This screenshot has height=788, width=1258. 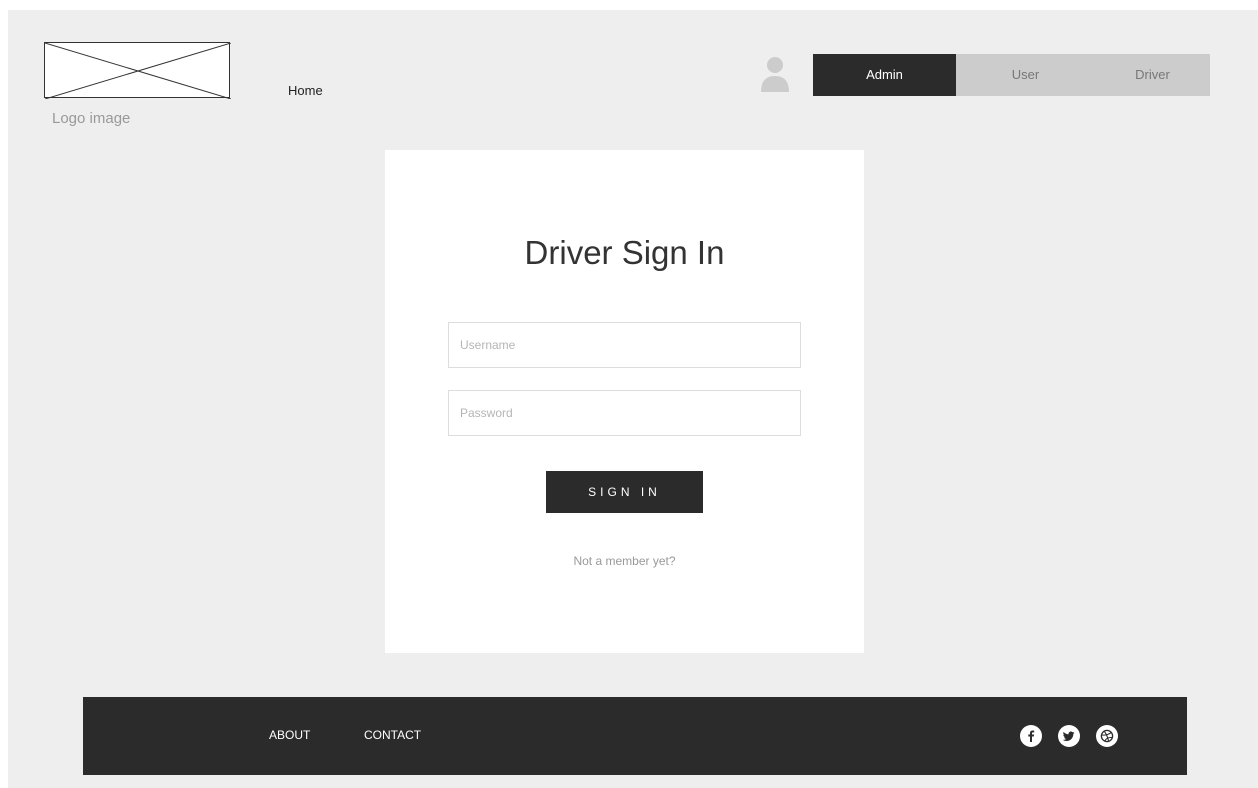 What do you see at coordinates (1107, 736) in the screenshot?
I see `dribbble-icon` at bounding box center [1107, 736].